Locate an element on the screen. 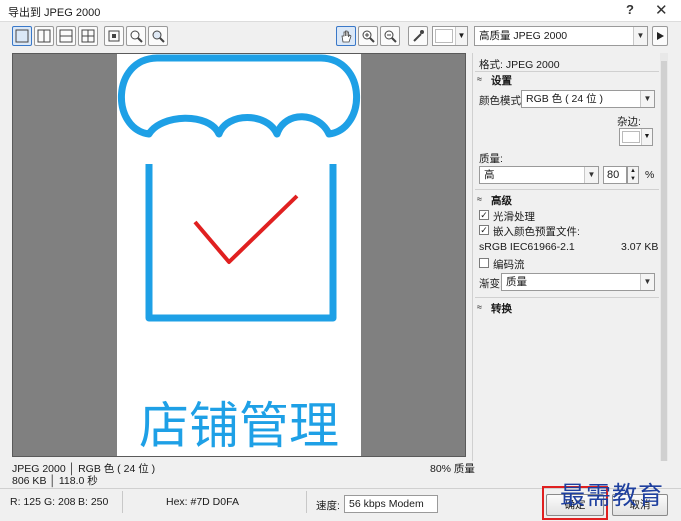 The image size is (681, 521). zoom-full-button is located at coordinates (158, 36).